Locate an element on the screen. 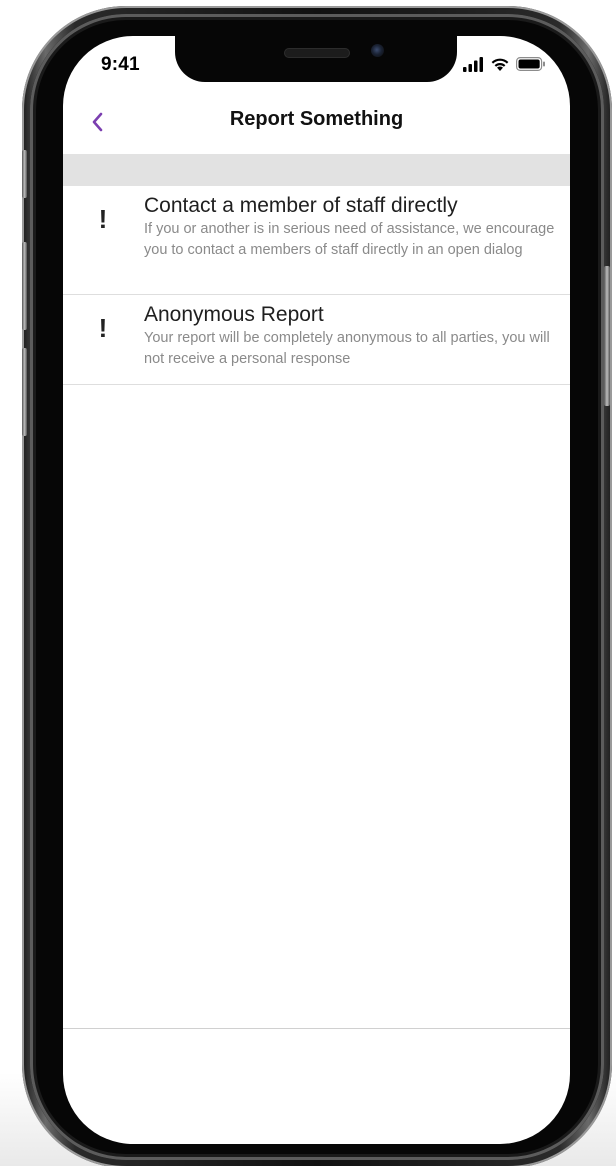 This screenshot has height=1166, width=616. signal-icon is located at coordinates (473, 64).